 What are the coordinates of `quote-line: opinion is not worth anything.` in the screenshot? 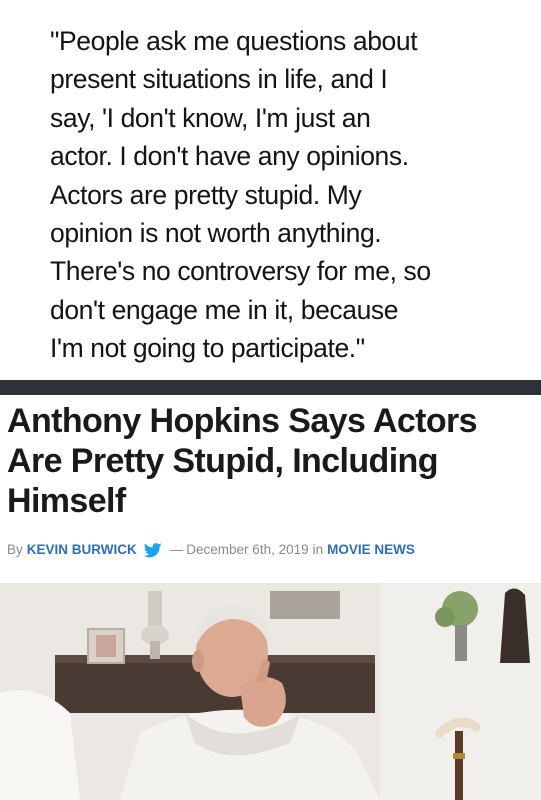 It's located at (216, 233).